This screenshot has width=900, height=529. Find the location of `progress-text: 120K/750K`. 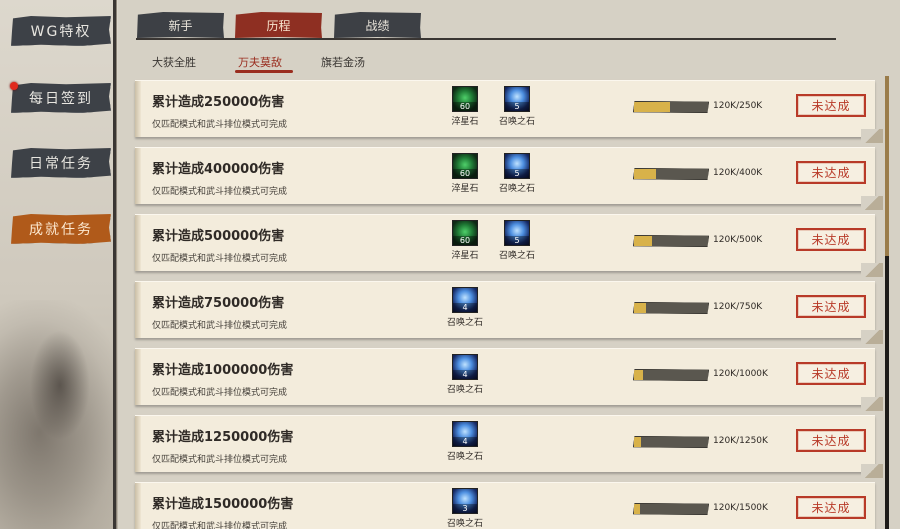

progress-text: 120K/750K is located at coordinates (738, 307).